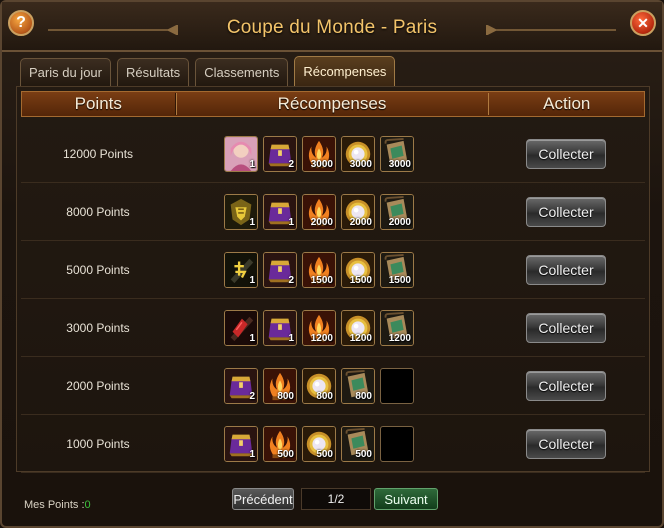 This screenshot has height=528, width=664. What do you see at coordinates (98, 103) in the screenshot?
I see `header-points: Points` at bounding box center [98, 103].